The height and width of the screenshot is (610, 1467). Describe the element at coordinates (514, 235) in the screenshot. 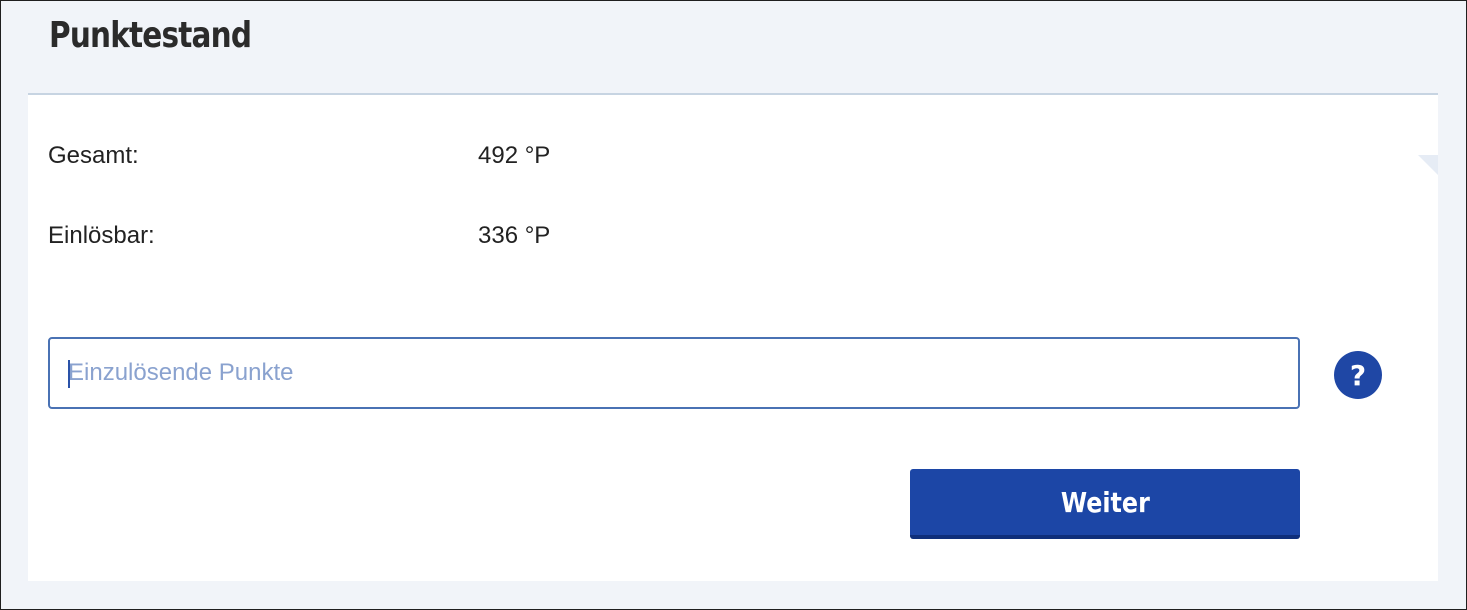

I see `redeemable-points-value: 336 °P` at that location.